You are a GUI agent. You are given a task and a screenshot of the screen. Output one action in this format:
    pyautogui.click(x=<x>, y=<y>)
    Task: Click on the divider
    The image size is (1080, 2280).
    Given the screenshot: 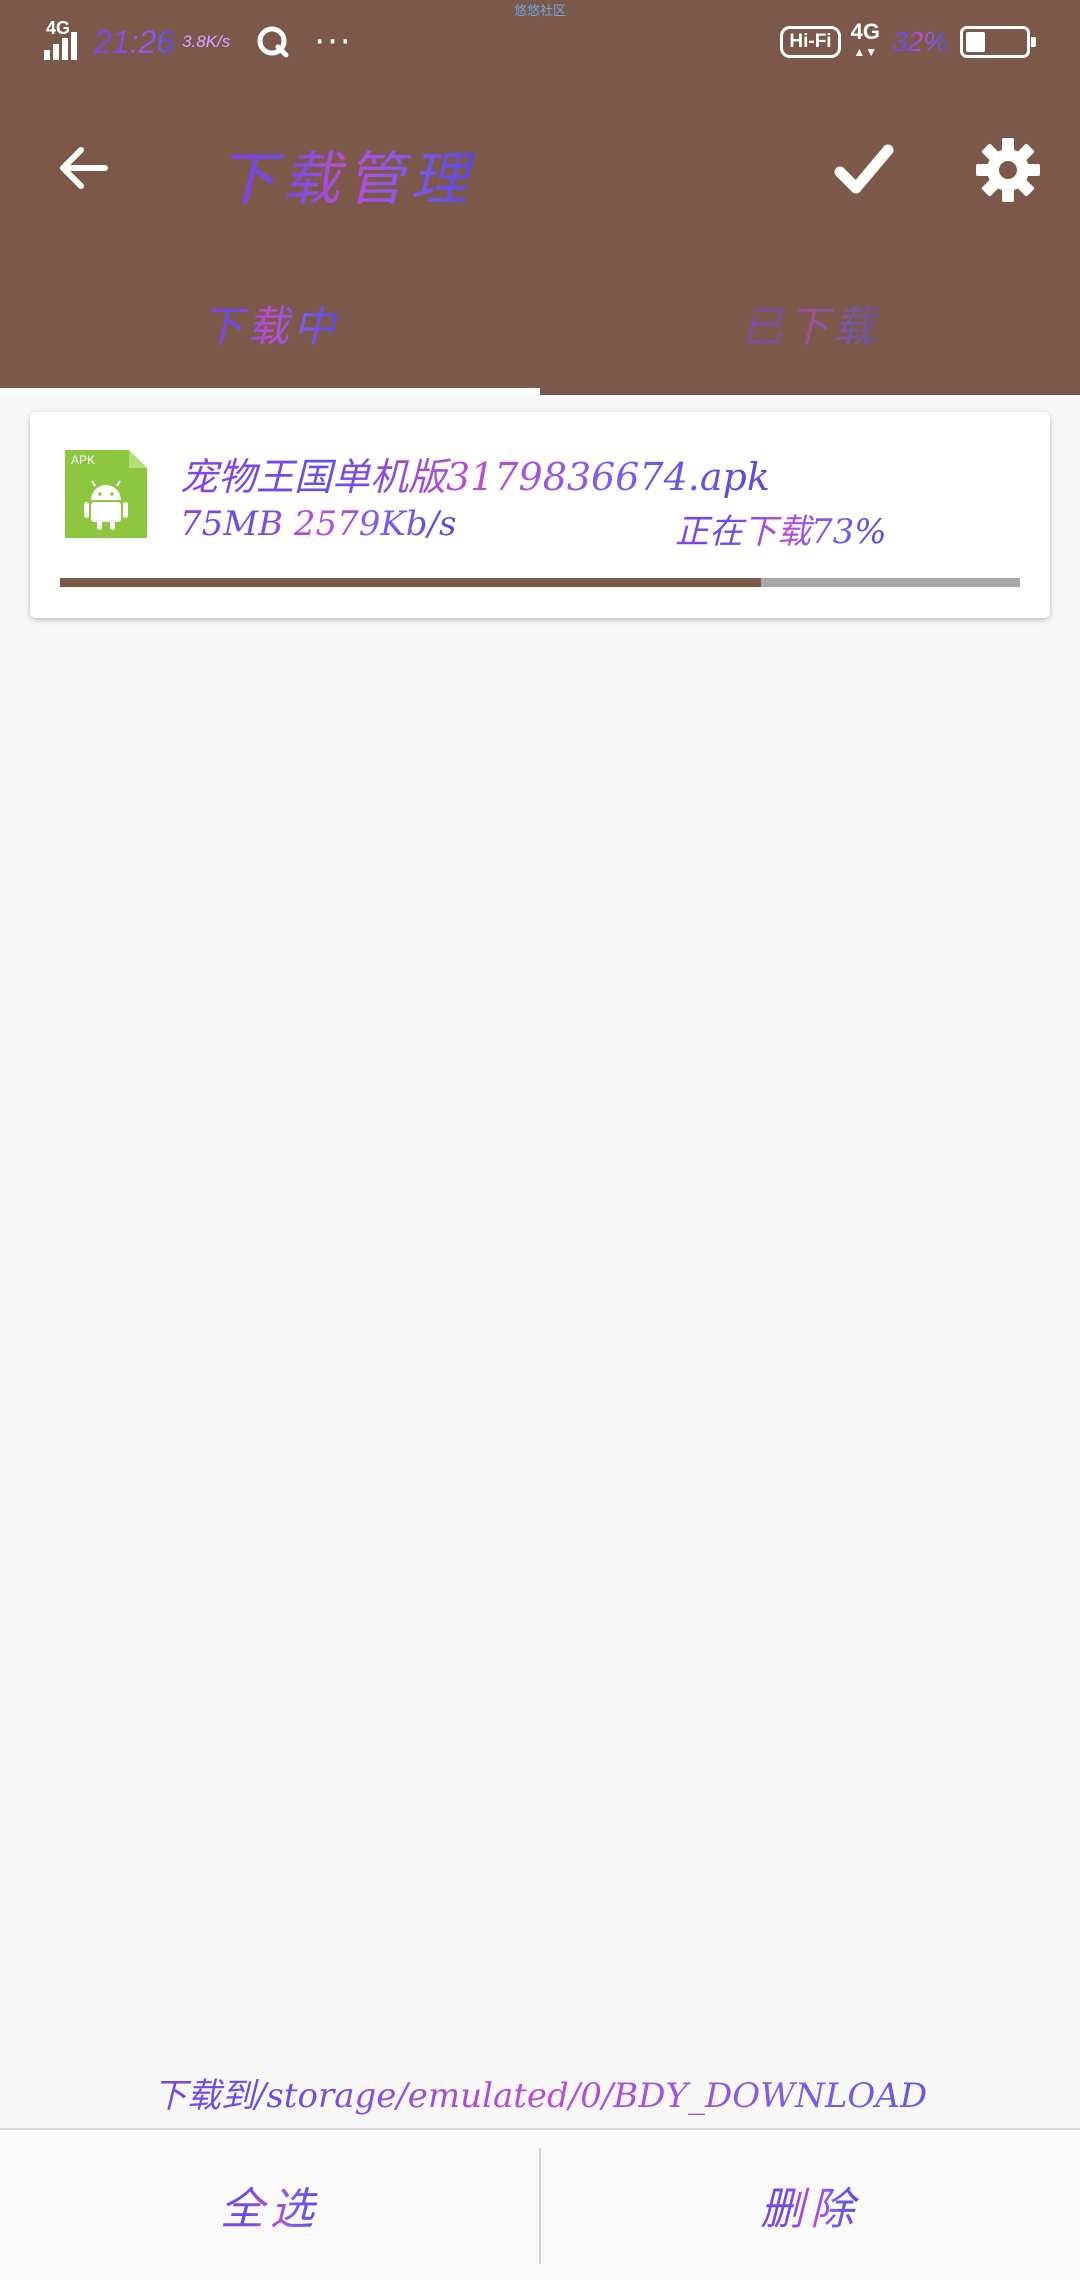 What is the action you would take?
    pyautogui.click(x=540, y=2206)
    